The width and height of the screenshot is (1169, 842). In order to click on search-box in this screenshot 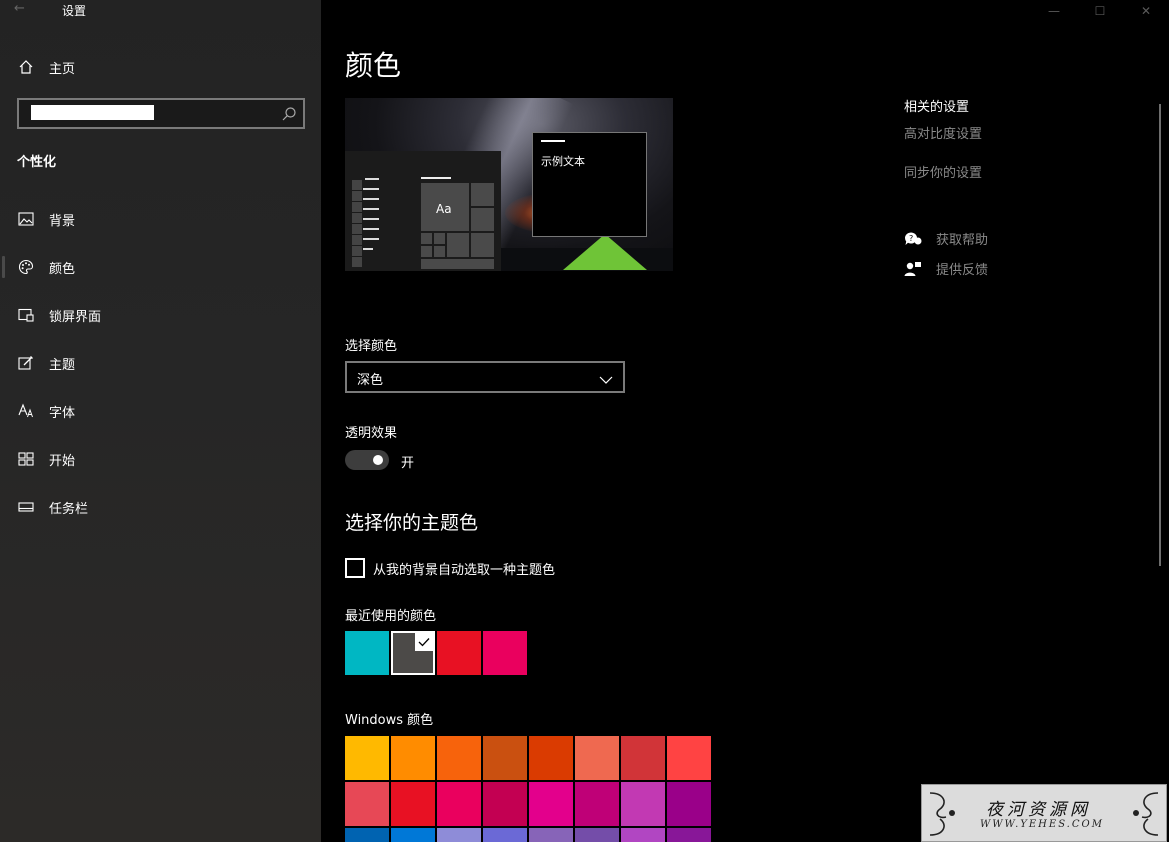, I will do `click(161, 113)`.